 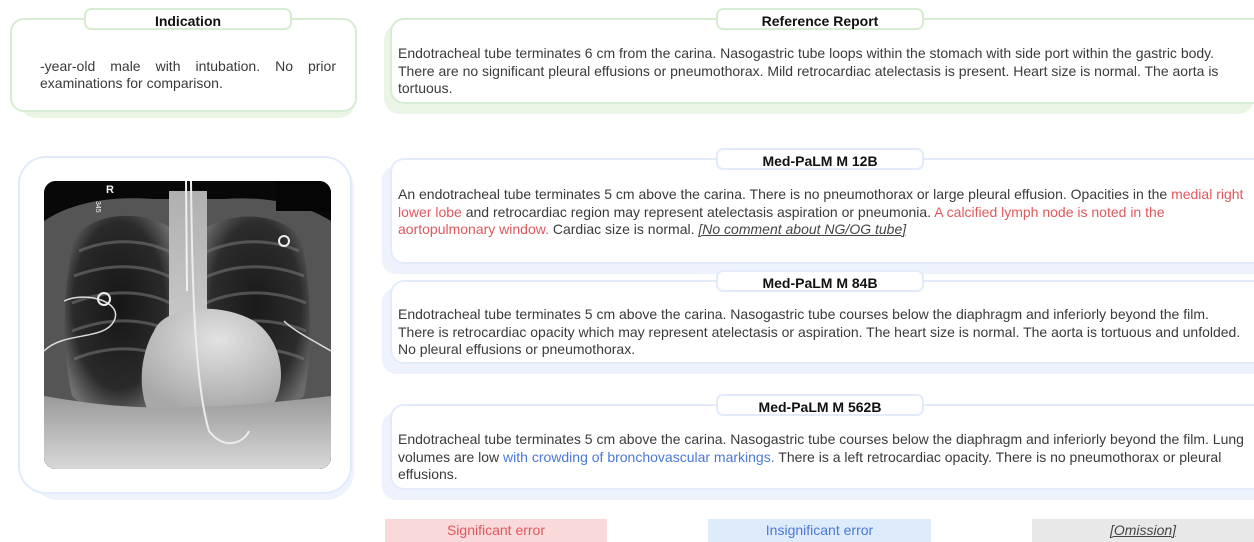 What do you see at coordinates (496, 530) in the screenshot?
I see `legend-significant-error: Significant error` at bounding box center [496, 530].